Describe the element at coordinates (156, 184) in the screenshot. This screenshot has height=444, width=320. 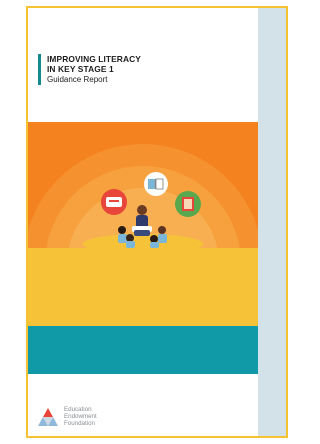
I see `open-book-icon` at that location.